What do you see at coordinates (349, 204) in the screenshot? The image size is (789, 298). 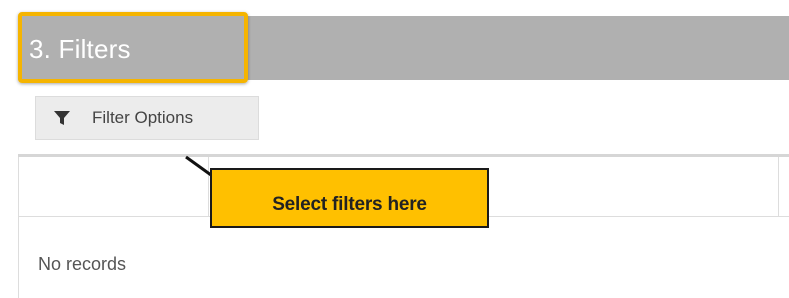 I see `callout-text: Select filters here` at bounding box center [349, 204].